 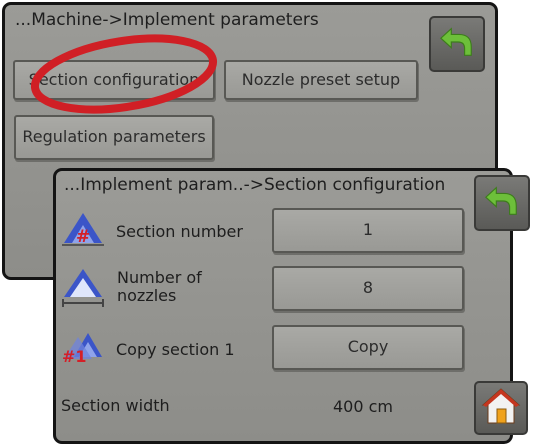 What do you see at coordinates (124, 74) in the screenshot?
I see `highlight-ellipse` at bounding box center [124, 74].